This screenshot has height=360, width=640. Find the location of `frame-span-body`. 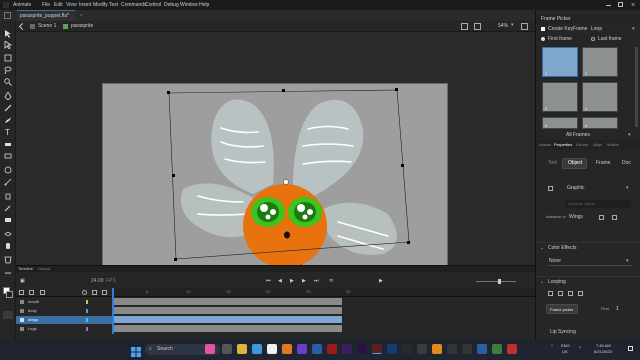

frame-span-body is located at coordinates (323, 311).